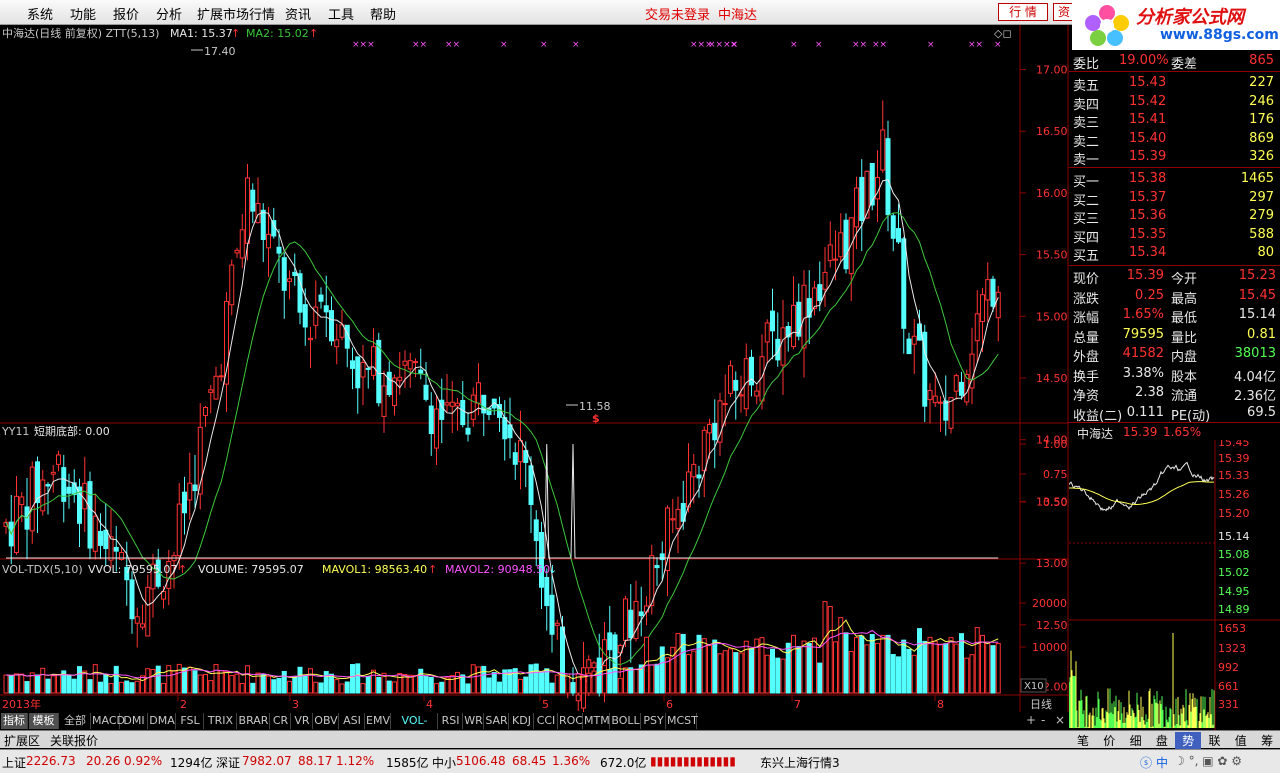  I want to click on stat-row: 净资 2.38 流通 2.36亿, so click(1174, 394).